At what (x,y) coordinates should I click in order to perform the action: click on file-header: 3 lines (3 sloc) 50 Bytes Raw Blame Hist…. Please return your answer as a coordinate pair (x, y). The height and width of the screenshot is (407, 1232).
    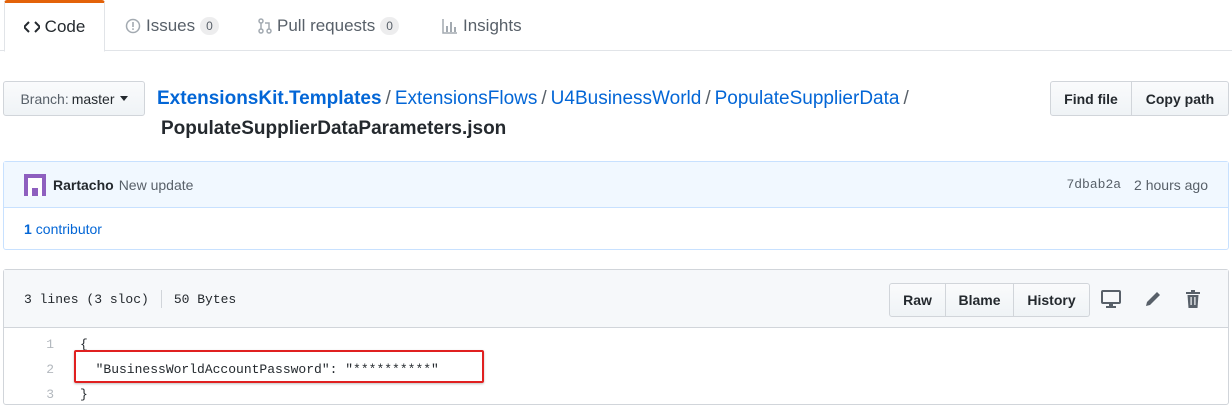
    Looking at the image, I should click on (616, 299).